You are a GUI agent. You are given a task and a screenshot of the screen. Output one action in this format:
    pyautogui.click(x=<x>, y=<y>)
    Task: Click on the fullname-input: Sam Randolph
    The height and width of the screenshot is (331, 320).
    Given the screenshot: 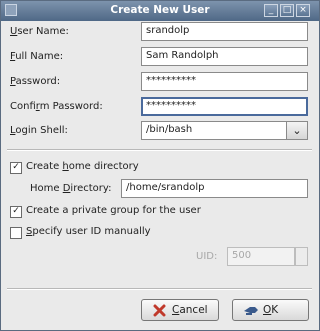 What is the action you would take?
    pyautogui.click(x=224, y=56)
    